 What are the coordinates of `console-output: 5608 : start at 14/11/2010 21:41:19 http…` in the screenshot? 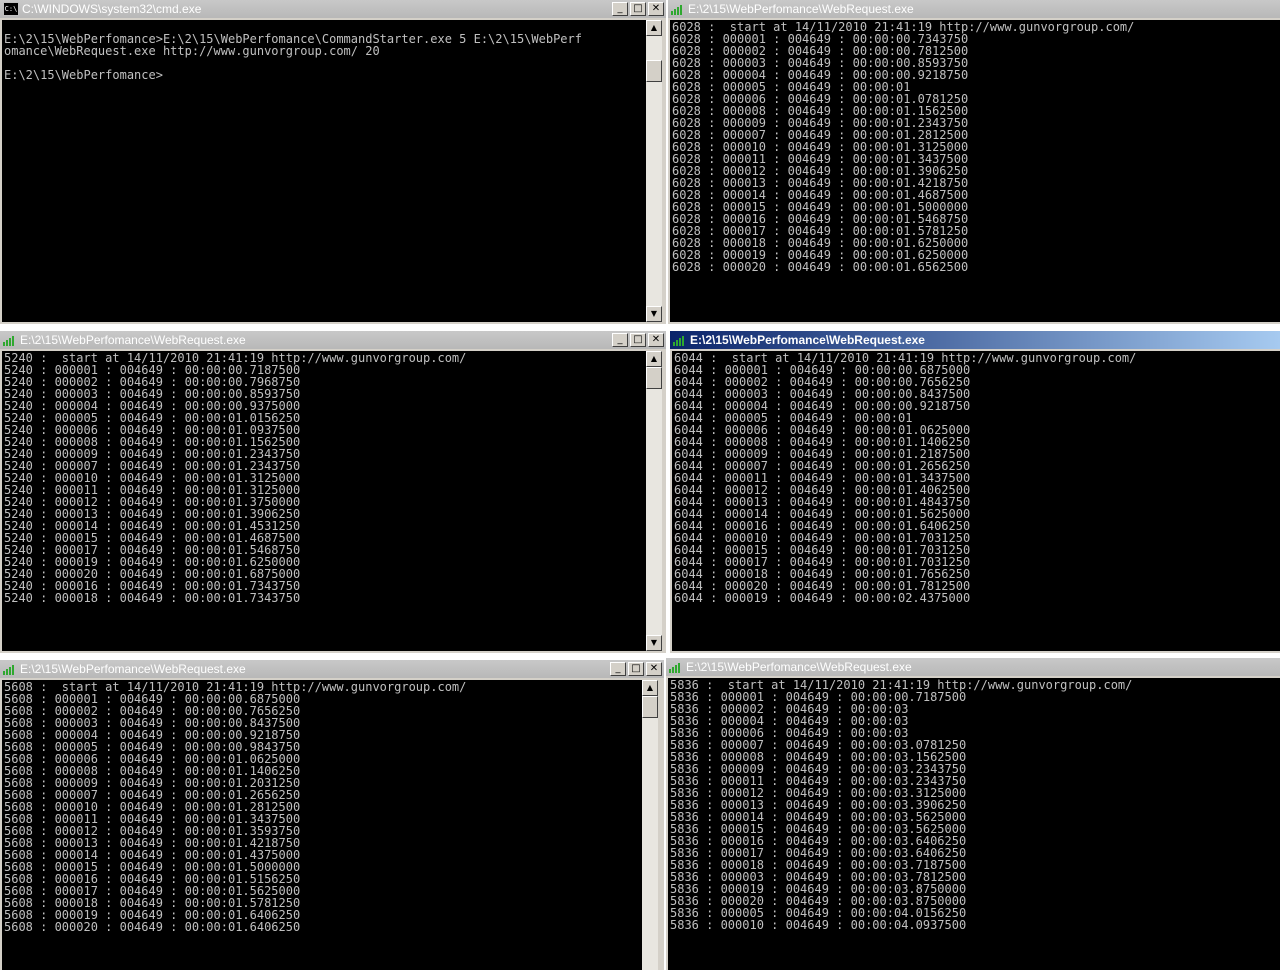 It's located at (322, 825).